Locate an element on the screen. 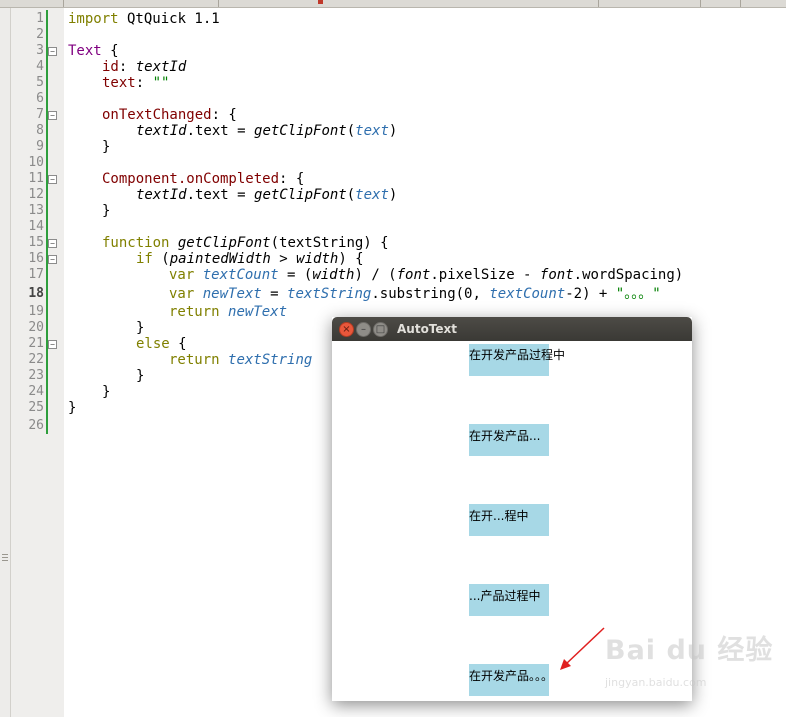  line-number: 11 is located at coordinates (36, 178).